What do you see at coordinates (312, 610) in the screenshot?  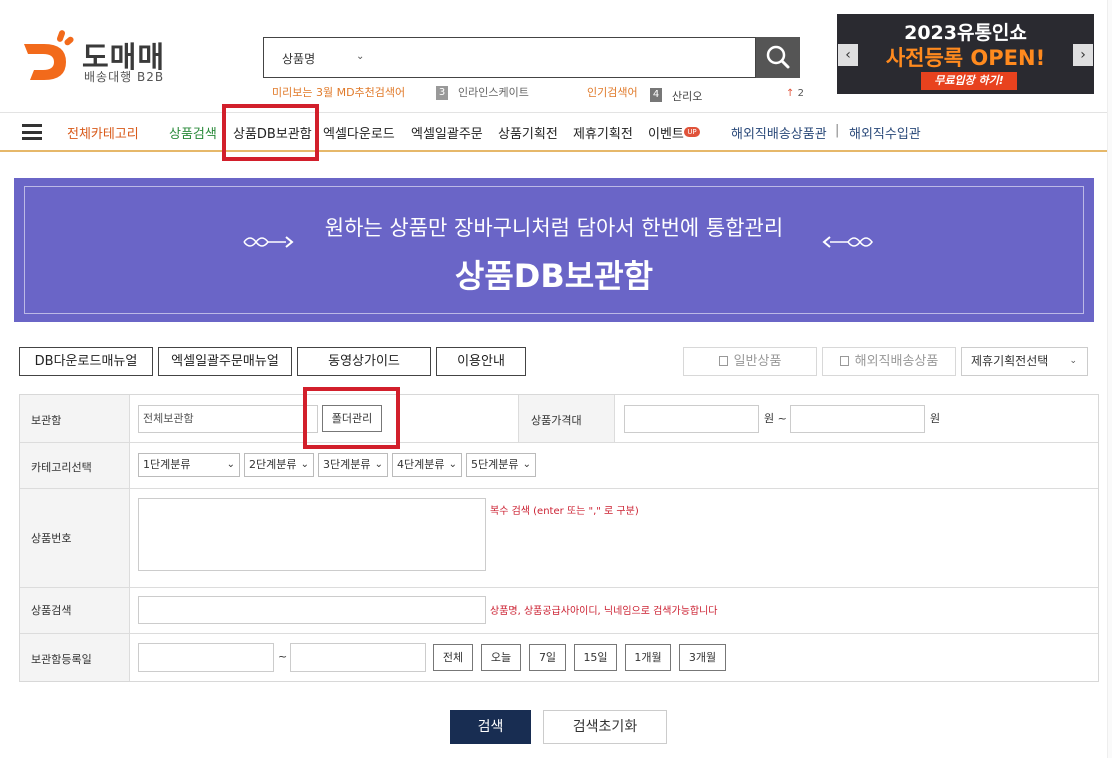 I see `product-search-input` at bounding box center [312, 610].